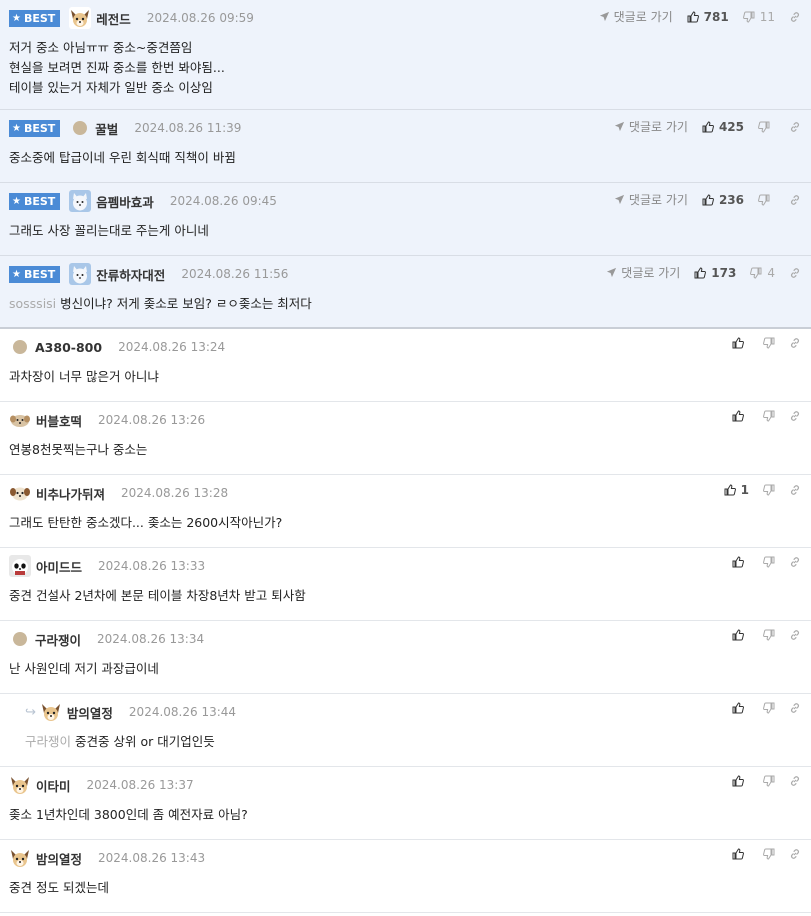  I want to click on upvote-button: 173, so click(715, 273).